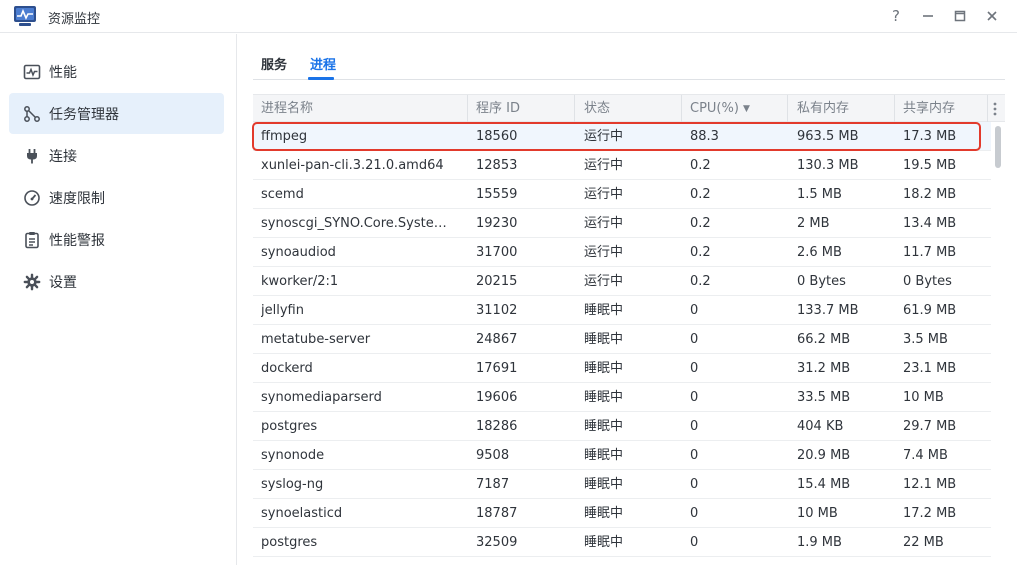 The width and height of the screenshot is (1017, 565). What do you see at coordinates (622, 310) in the screenshot?
I see `table-row: jellyfin 31102 睡眠中 0 133.7 MB 61.9 MB` at bounding box center [622, 310].